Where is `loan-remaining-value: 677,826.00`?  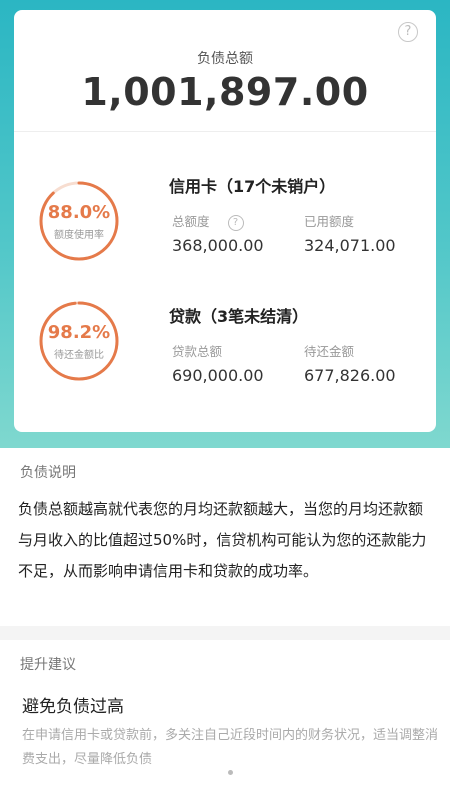 loan-remaining-value: 677,826.00 is located at coordinates (350, 375).